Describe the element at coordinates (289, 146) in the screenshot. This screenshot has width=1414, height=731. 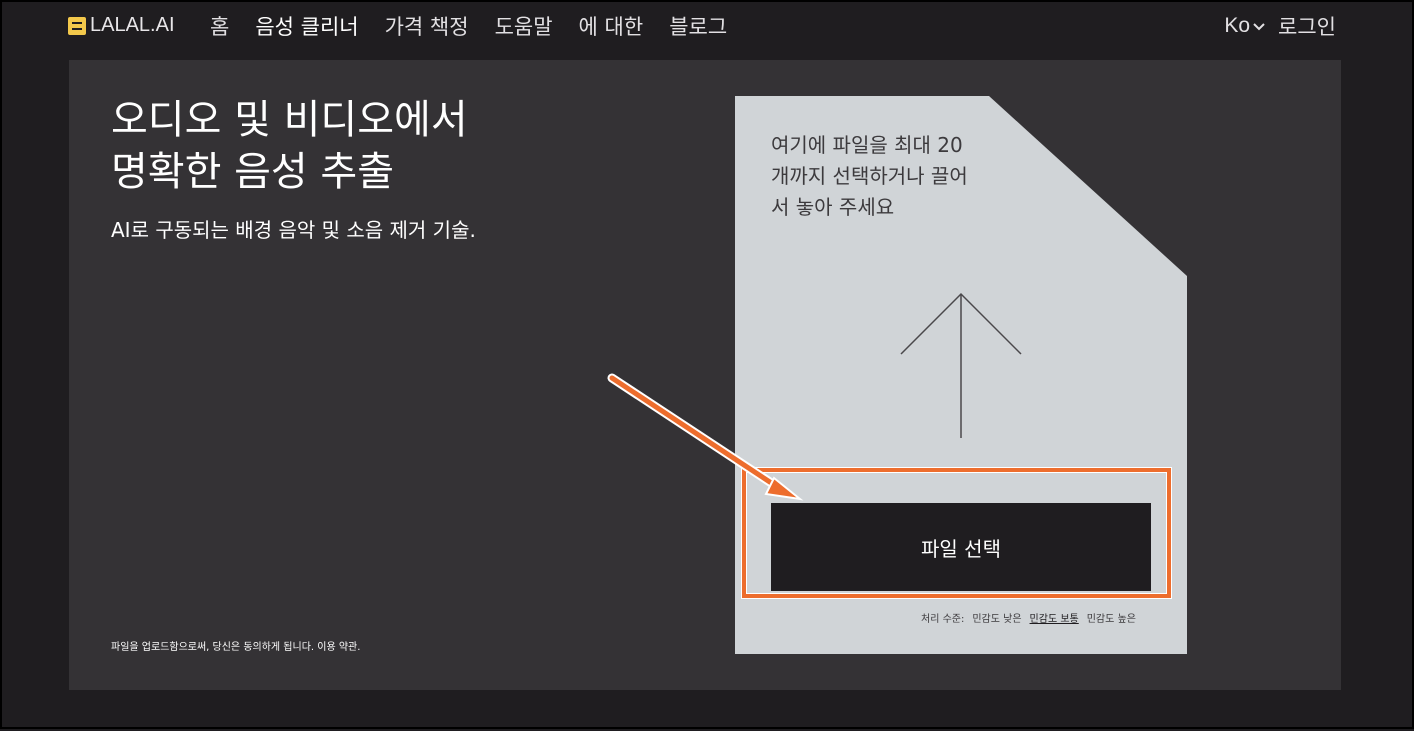
I see `hero-title: 오디오 및 비디오에서 명확한 음성 추출` at that location.